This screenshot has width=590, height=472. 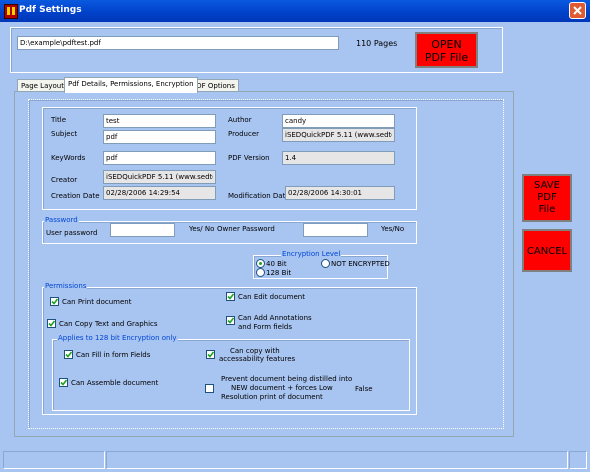 What do you see at coordinates (159, 193) in the screenshot?
I see `creation-date-input` at bounding box center [159, 193].